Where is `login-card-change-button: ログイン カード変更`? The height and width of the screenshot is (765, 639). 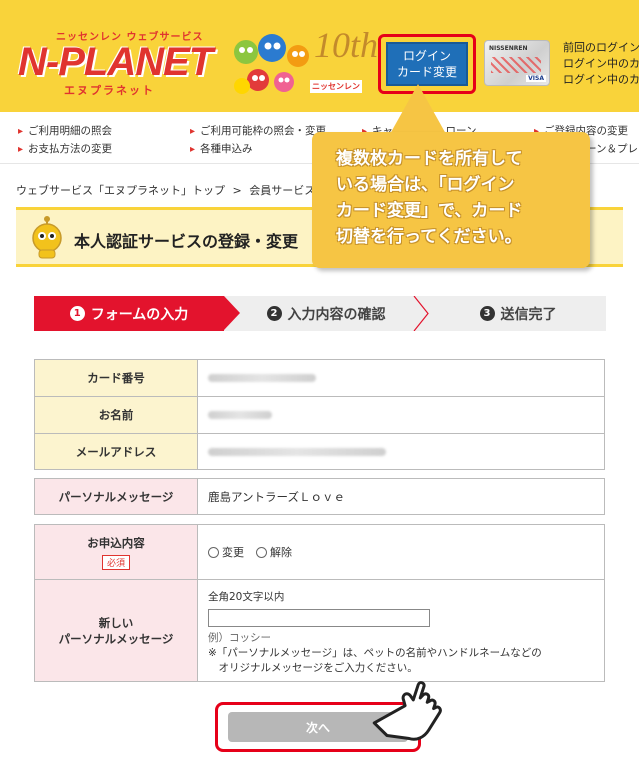 login-card-change-button: ログイン カード変更 is located at coordinates (427, 64).